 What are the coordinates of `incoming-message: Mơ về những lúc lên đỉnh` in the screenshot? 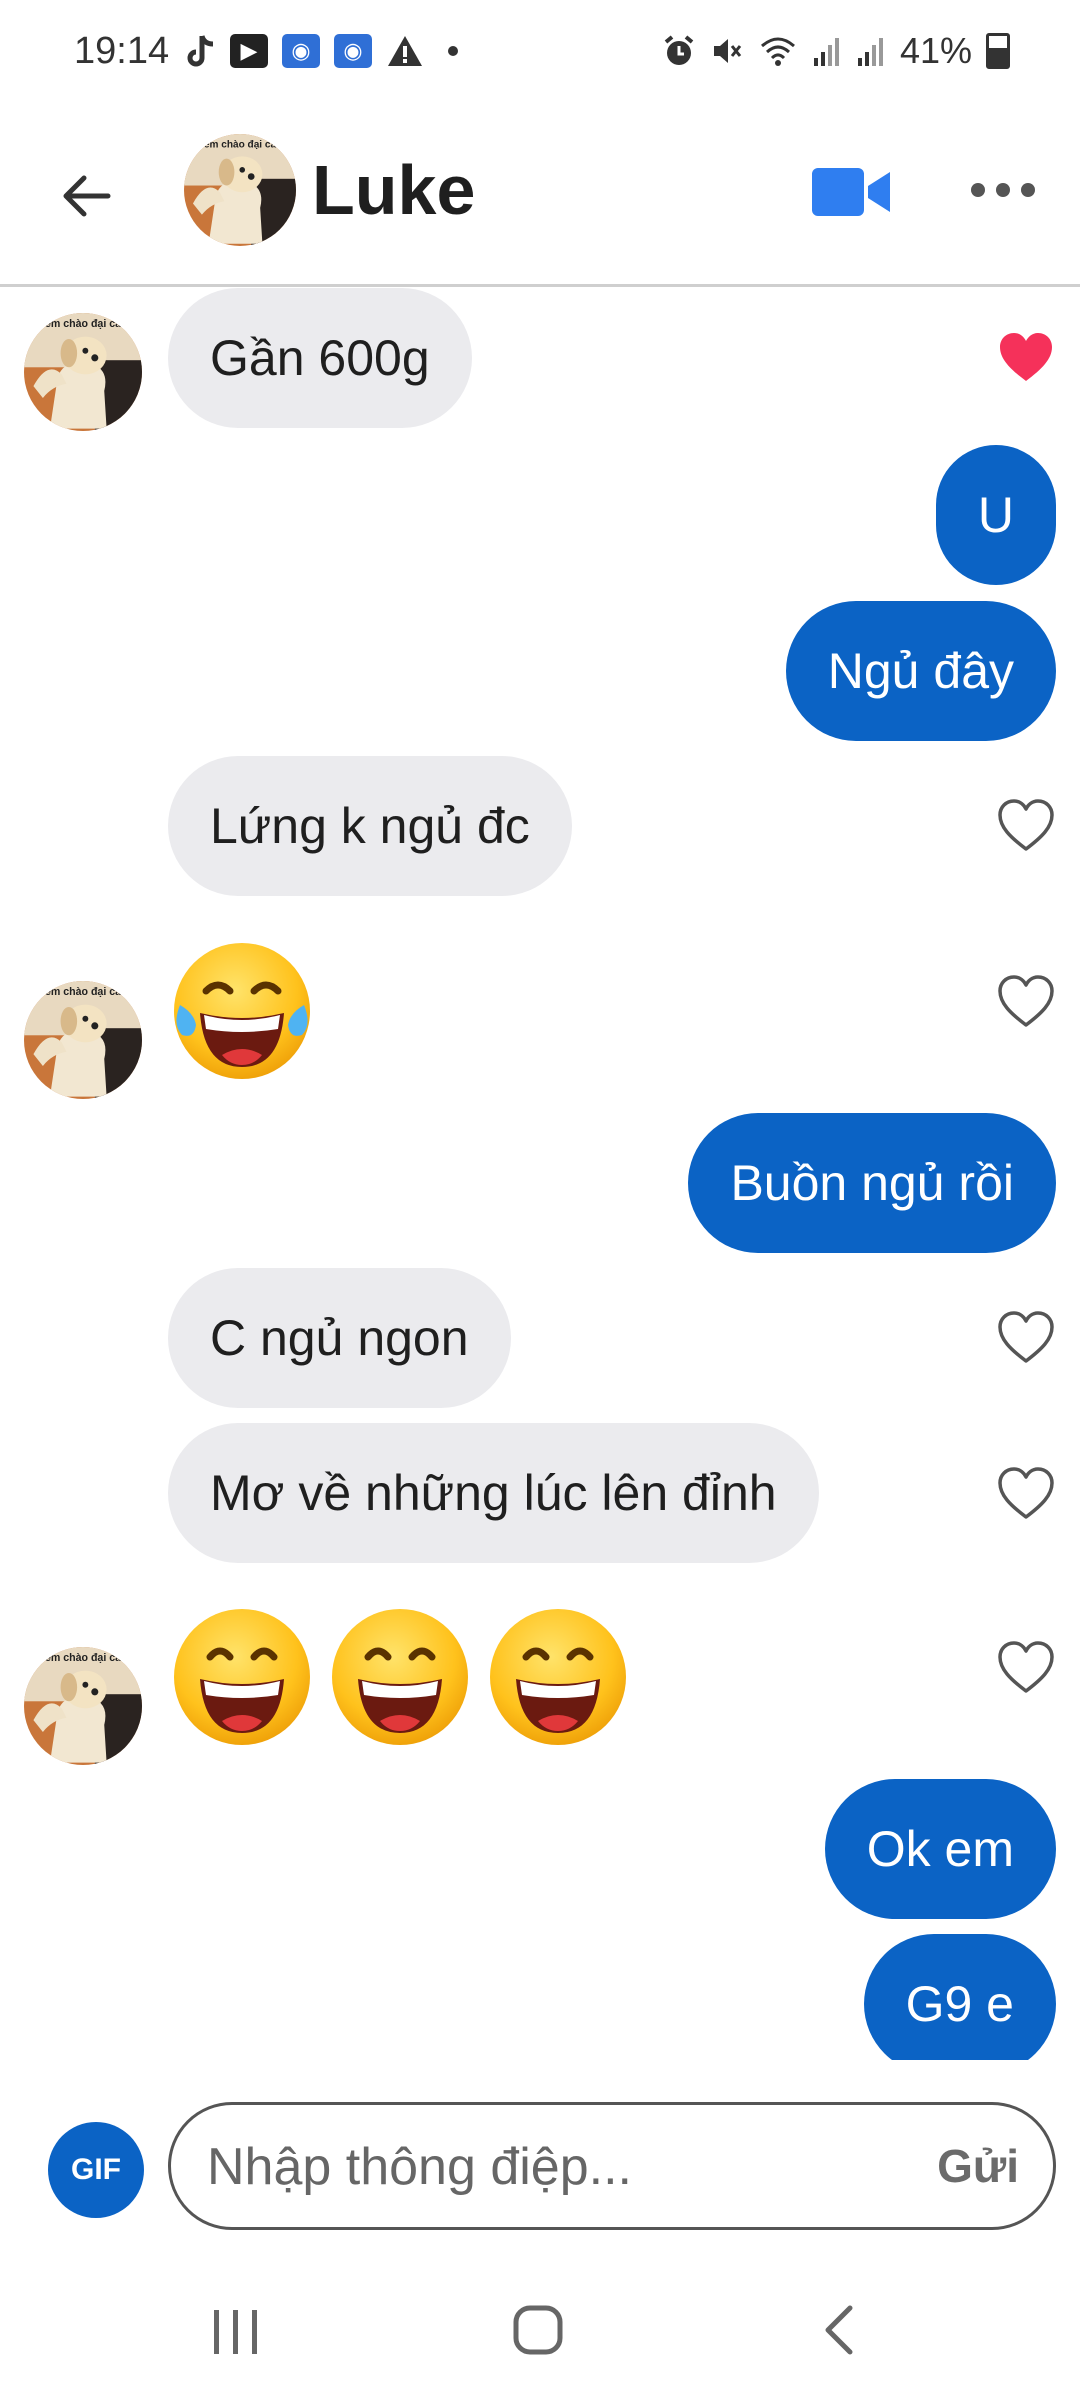 It's located at (493, 1493).